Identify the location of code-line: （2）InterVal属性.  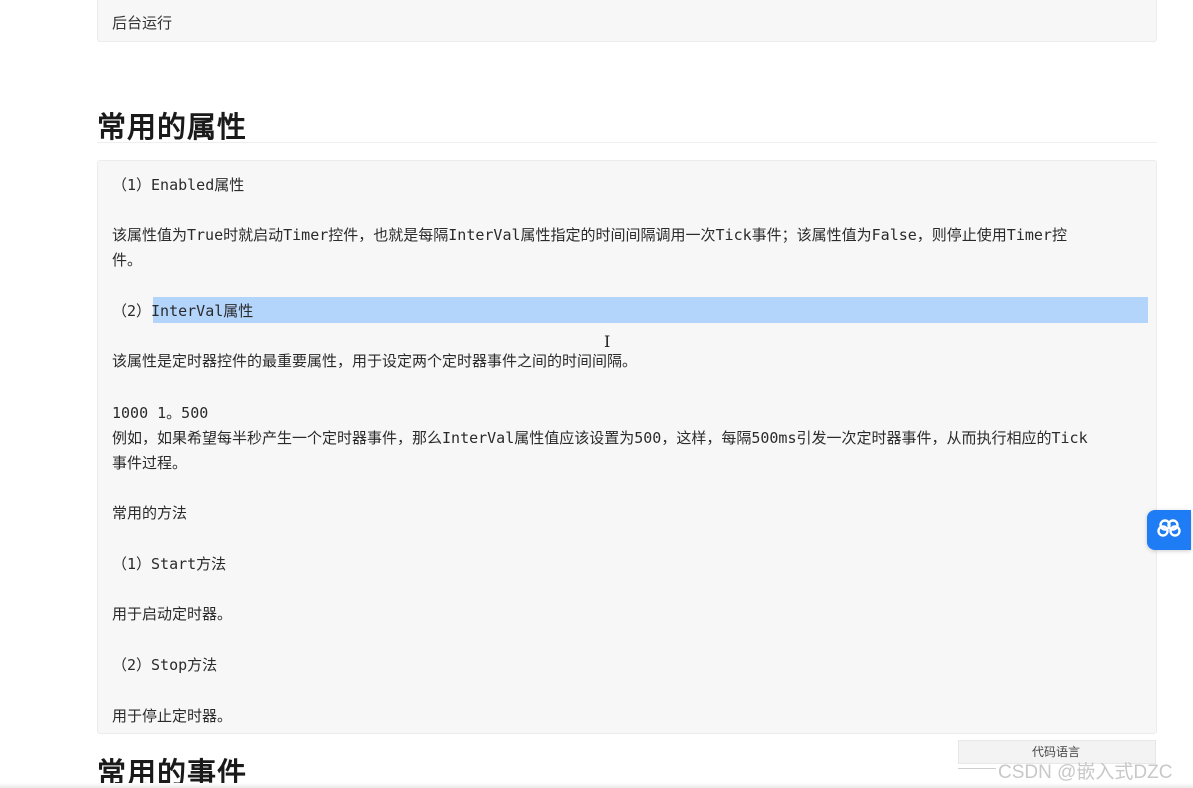
(182, 310).